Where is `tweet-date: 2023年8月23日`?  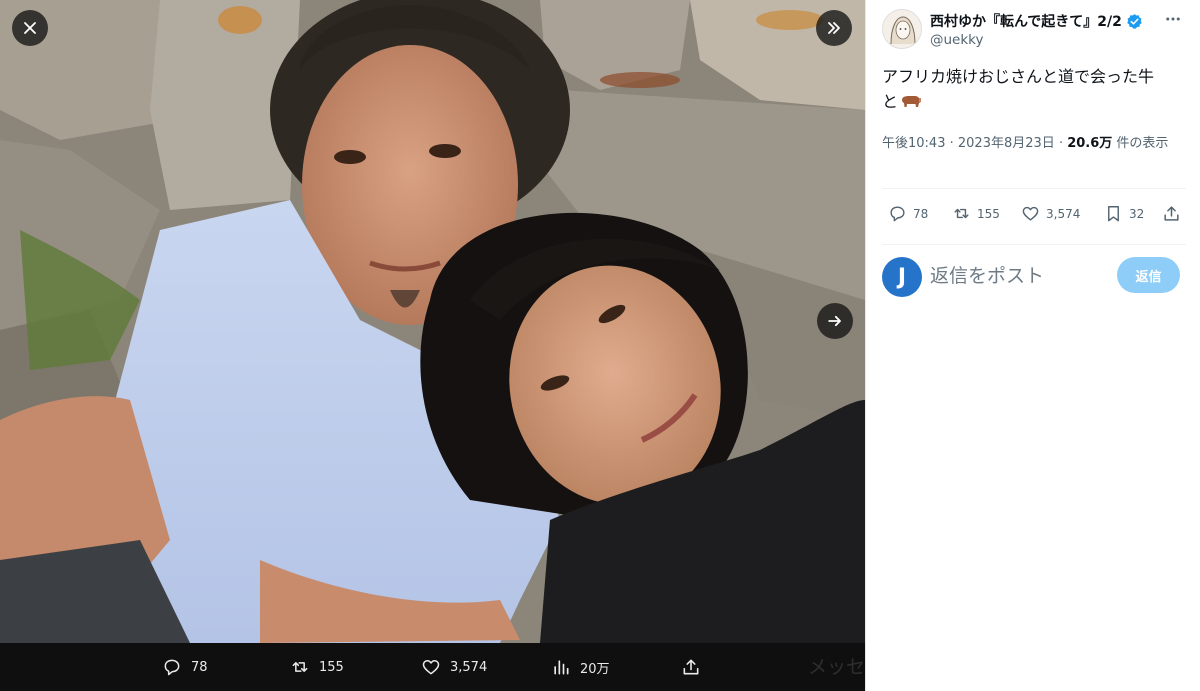 tweet-date: 2023年8月23日 is located at coordinates (1006, 143).